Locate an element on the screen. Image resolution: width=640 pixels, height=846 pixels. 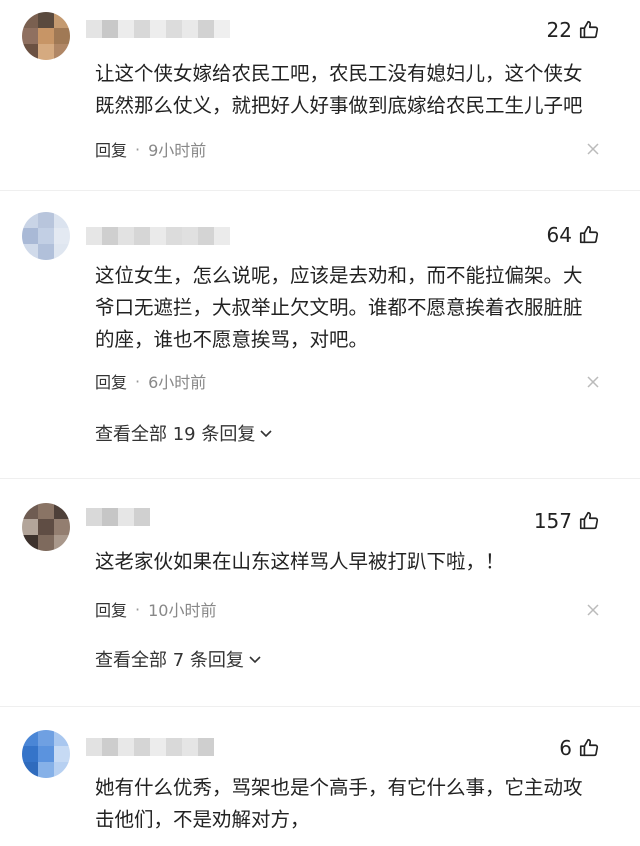
like-count: 64 is located at coordinates (559, 235).